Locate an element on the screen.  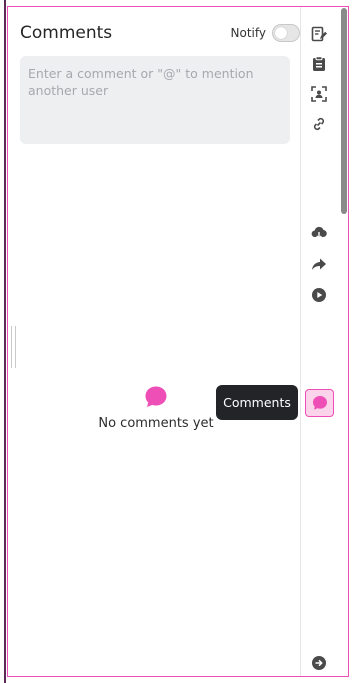
comments-button is located at coordinates (319, 403).